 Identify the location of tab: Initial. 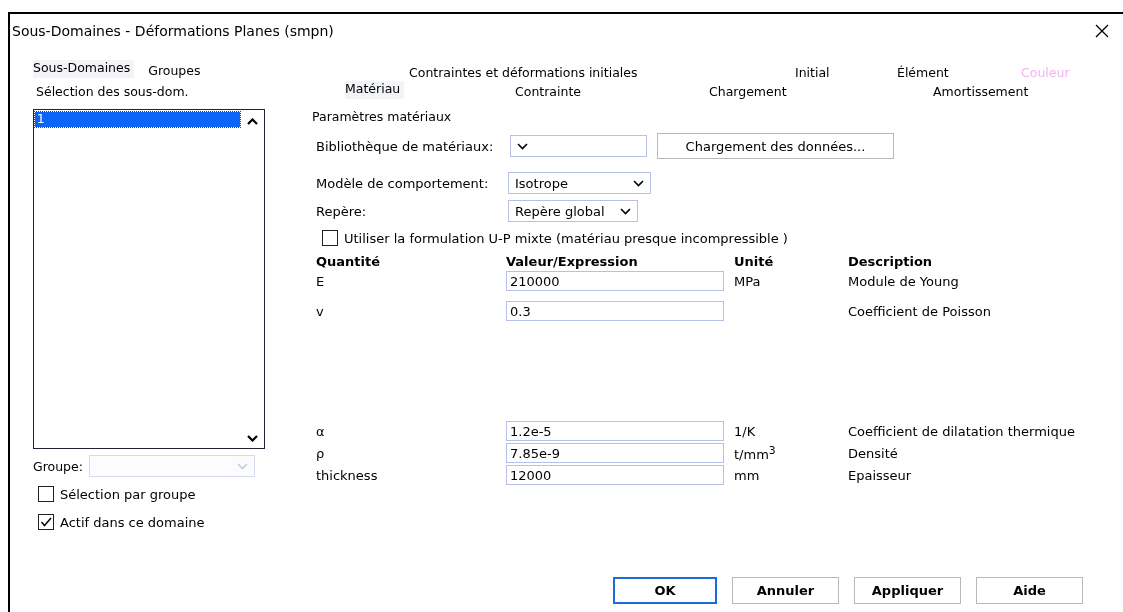
(846, 71).